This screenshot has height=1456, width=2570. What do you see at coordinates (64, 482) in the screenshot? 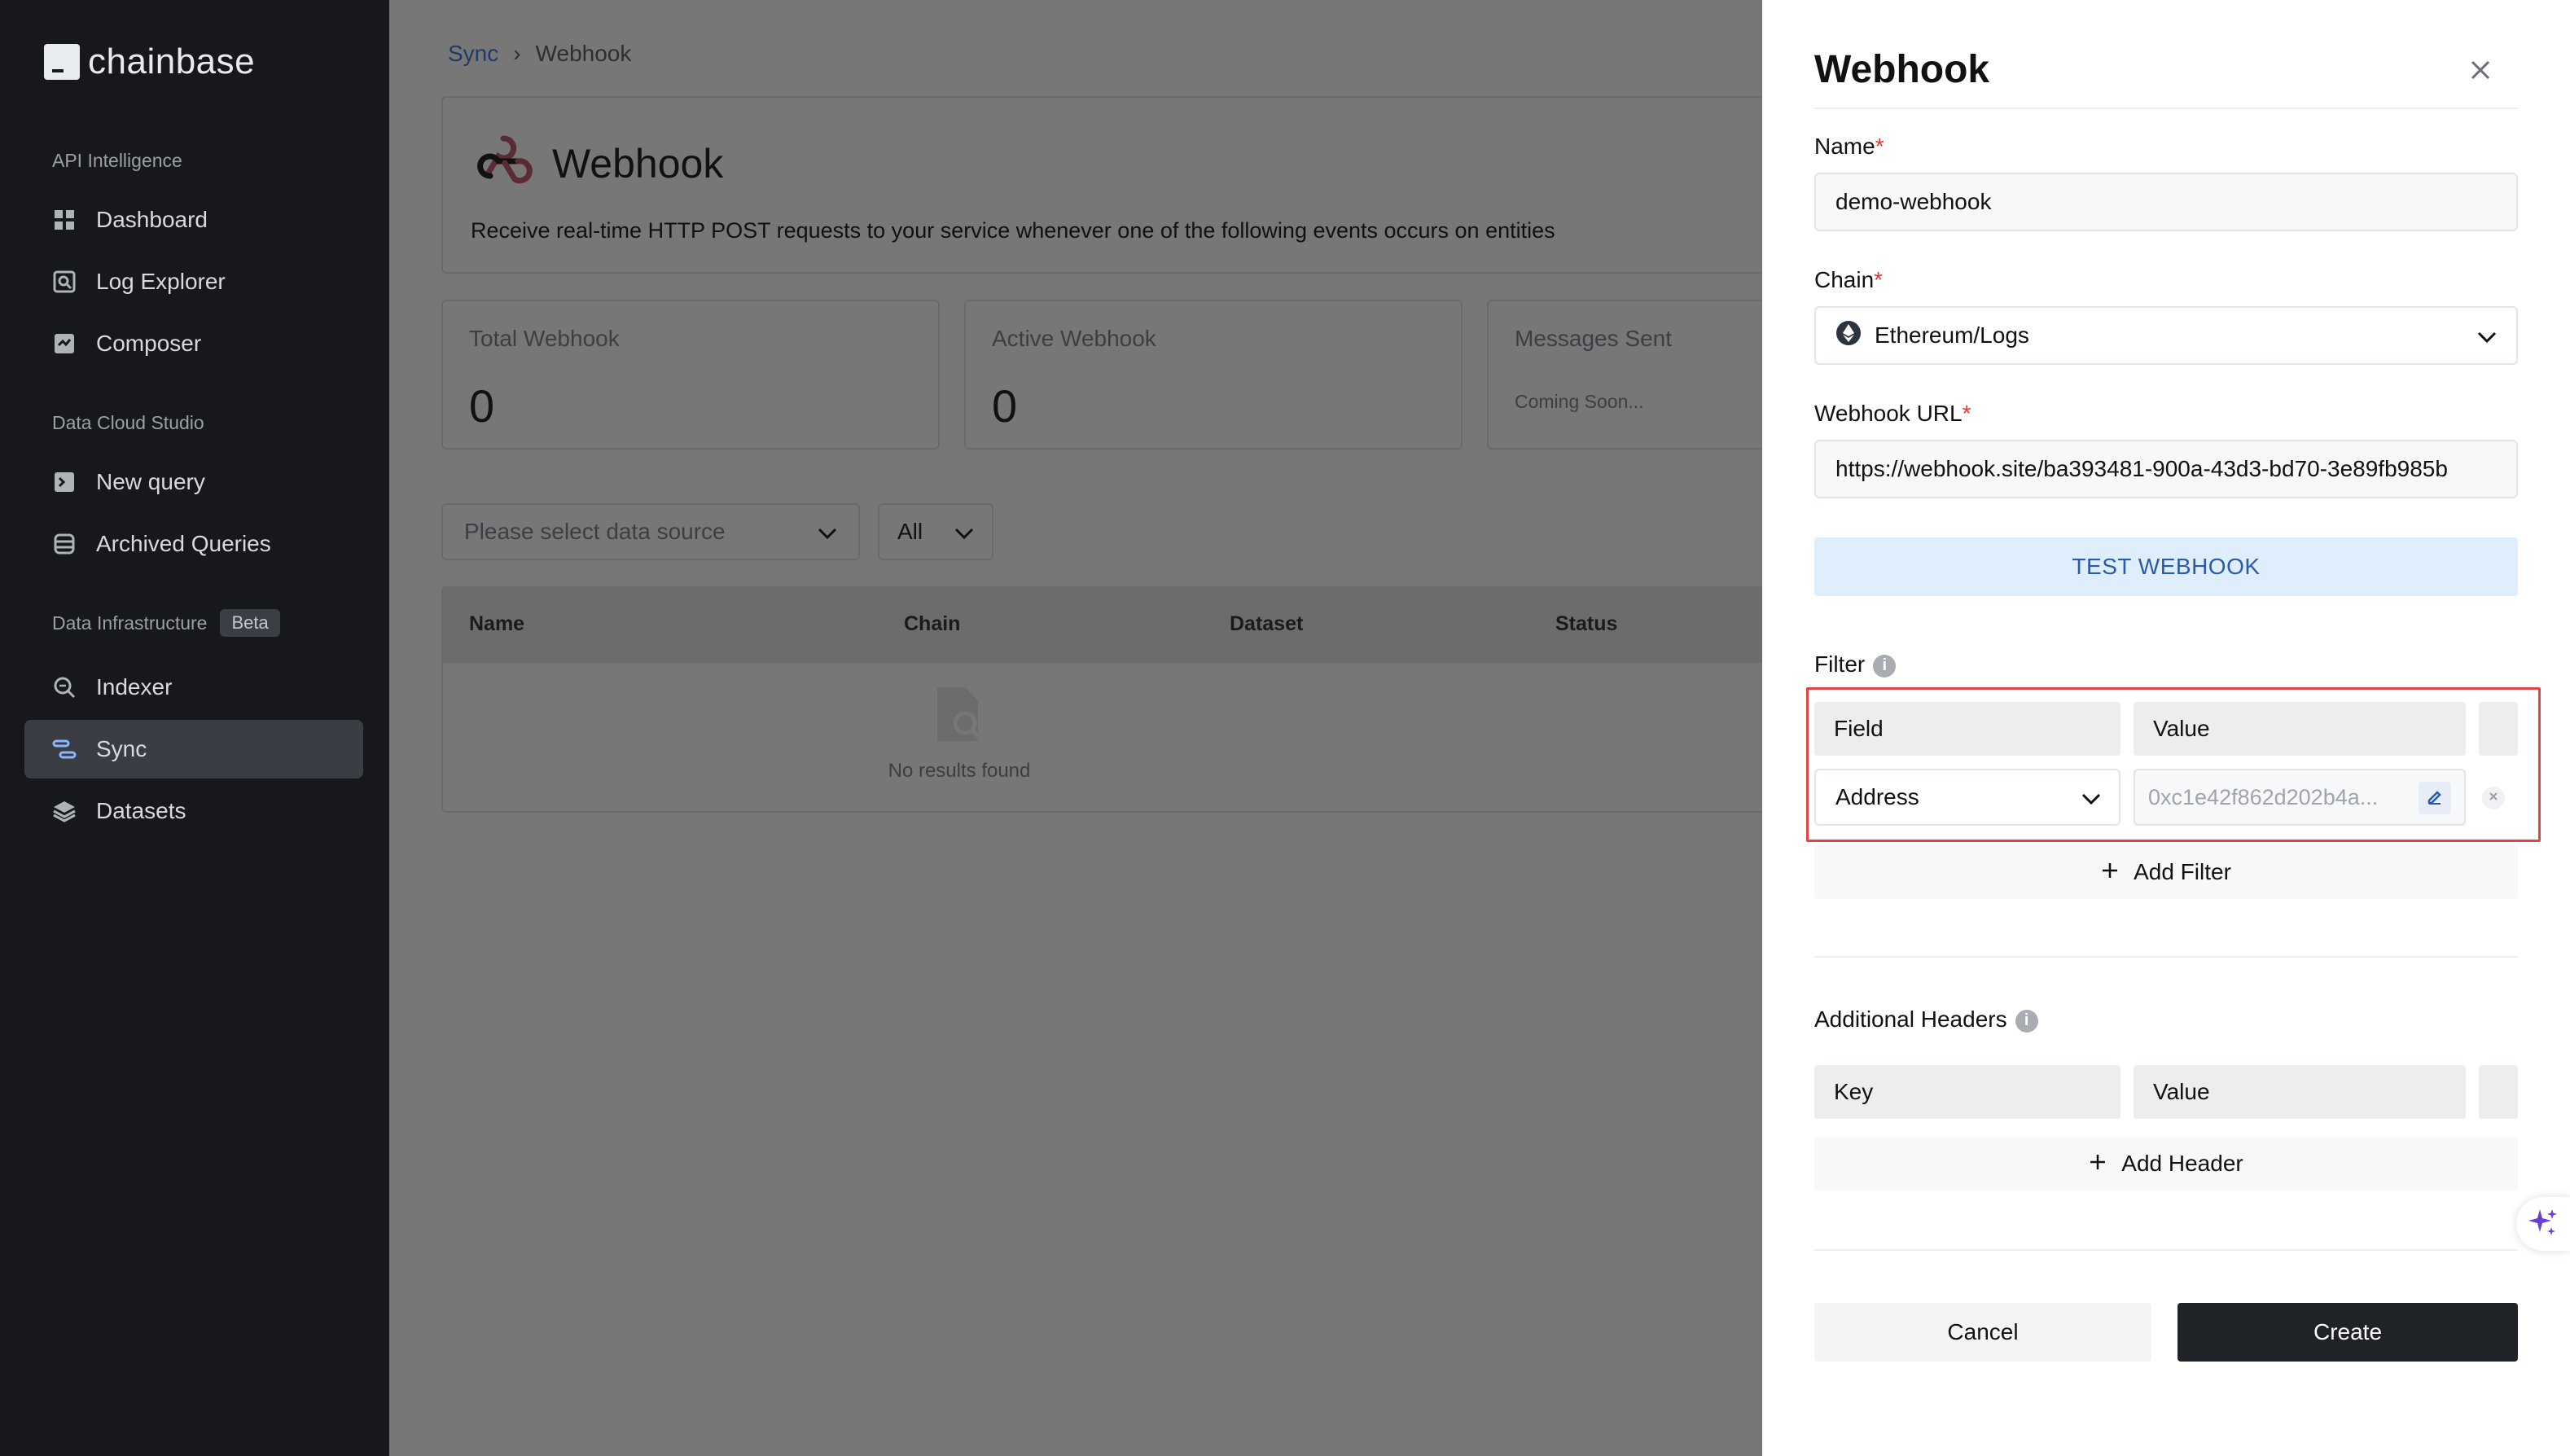
I see `terminal-icon` at bounding box center [64, 482].